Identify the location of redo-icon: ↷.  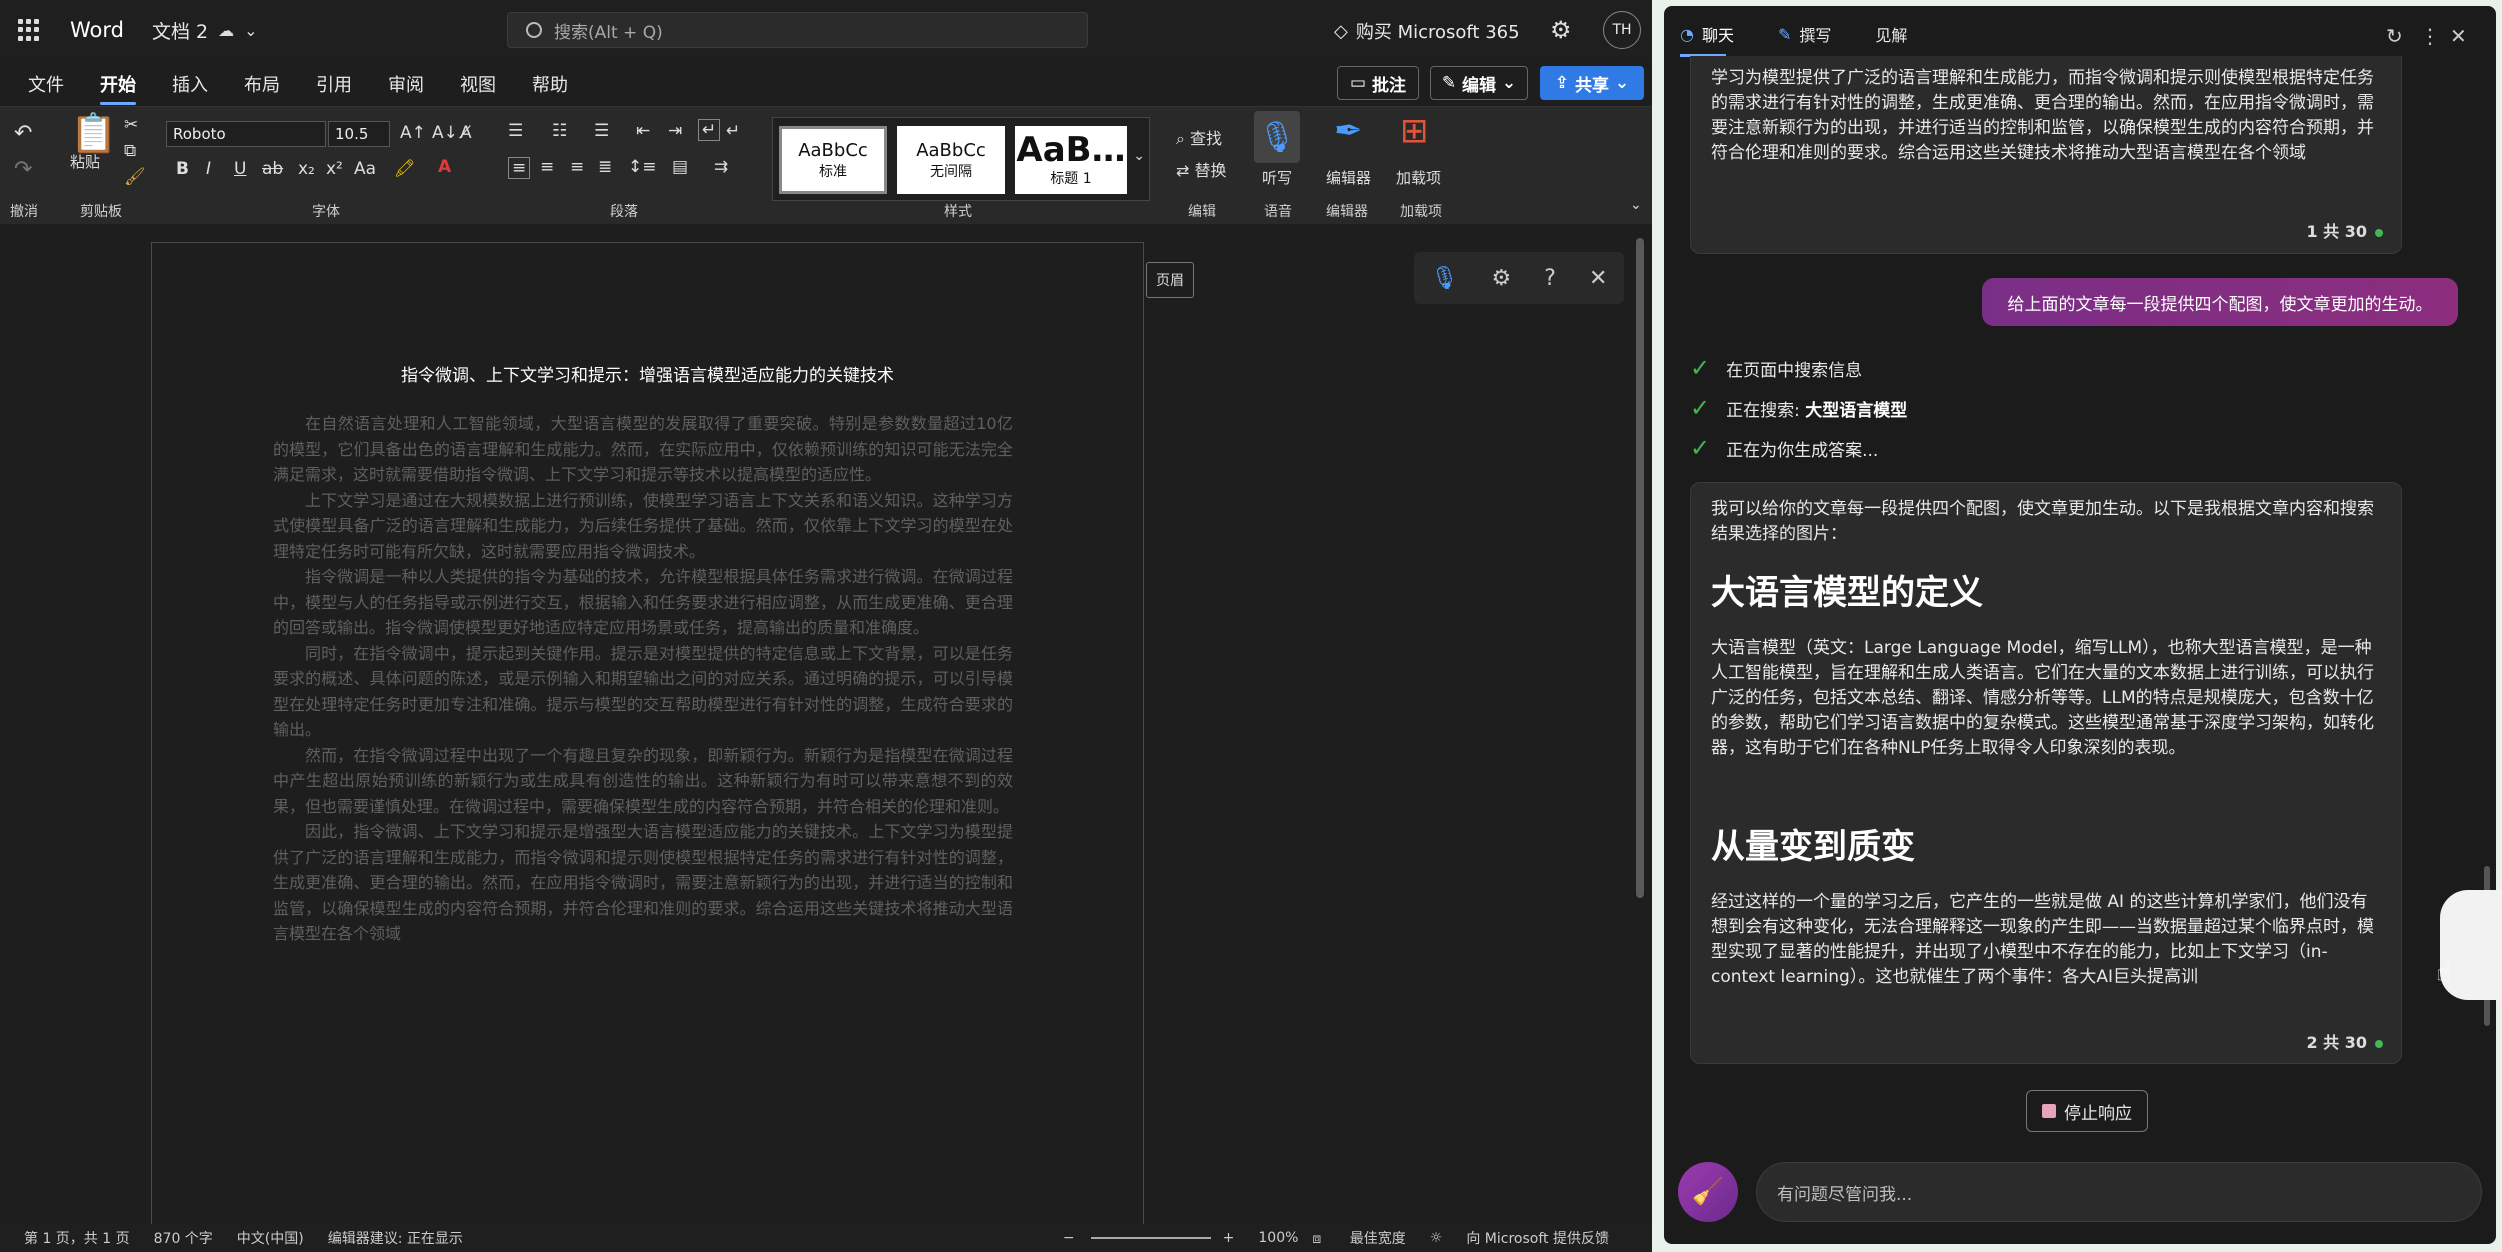
(23, 169).